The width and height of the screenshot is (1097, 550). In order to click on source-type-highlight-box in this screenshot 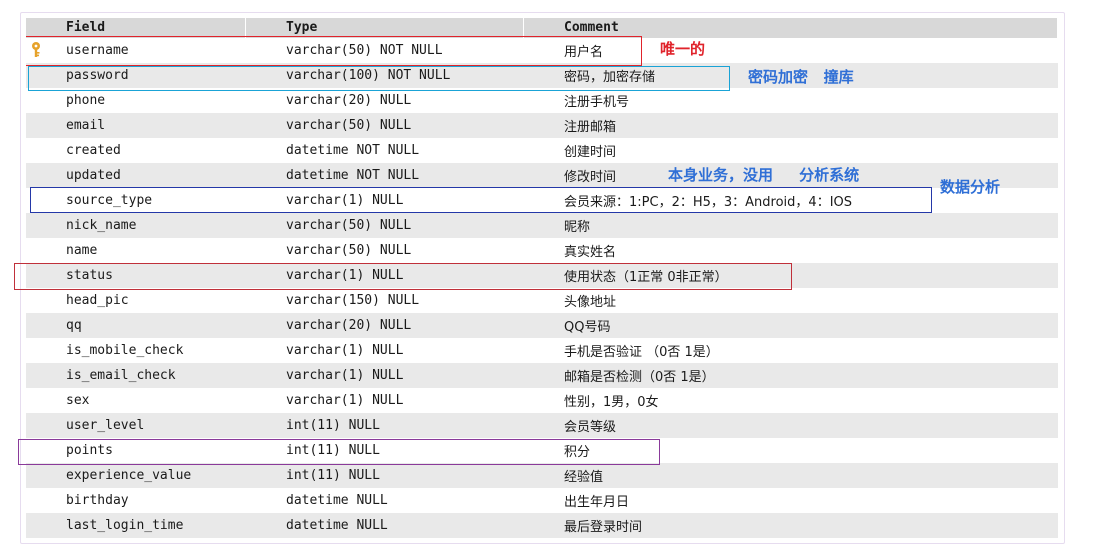, I will do `click(481, 200)`.